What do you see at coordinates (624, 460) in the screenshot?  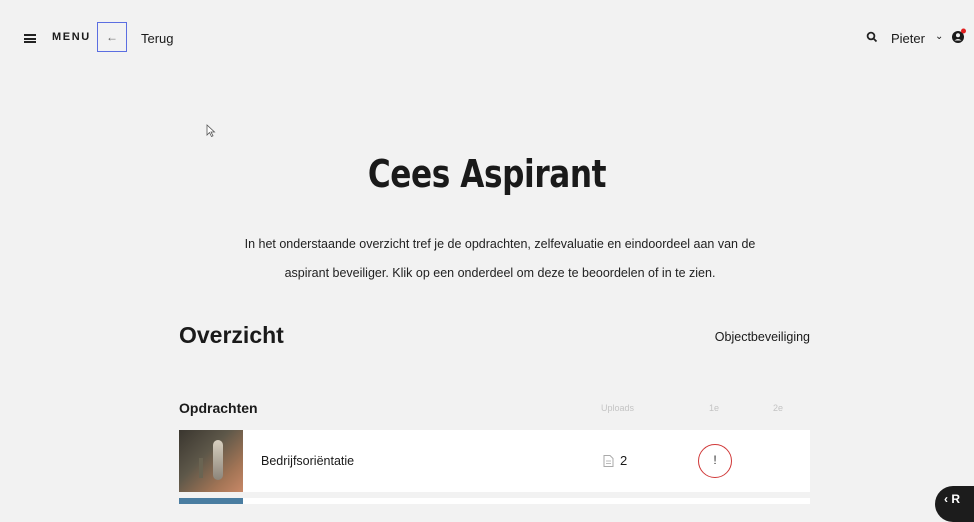 I see `upload-count: 2` at bounding box center [624, 460].